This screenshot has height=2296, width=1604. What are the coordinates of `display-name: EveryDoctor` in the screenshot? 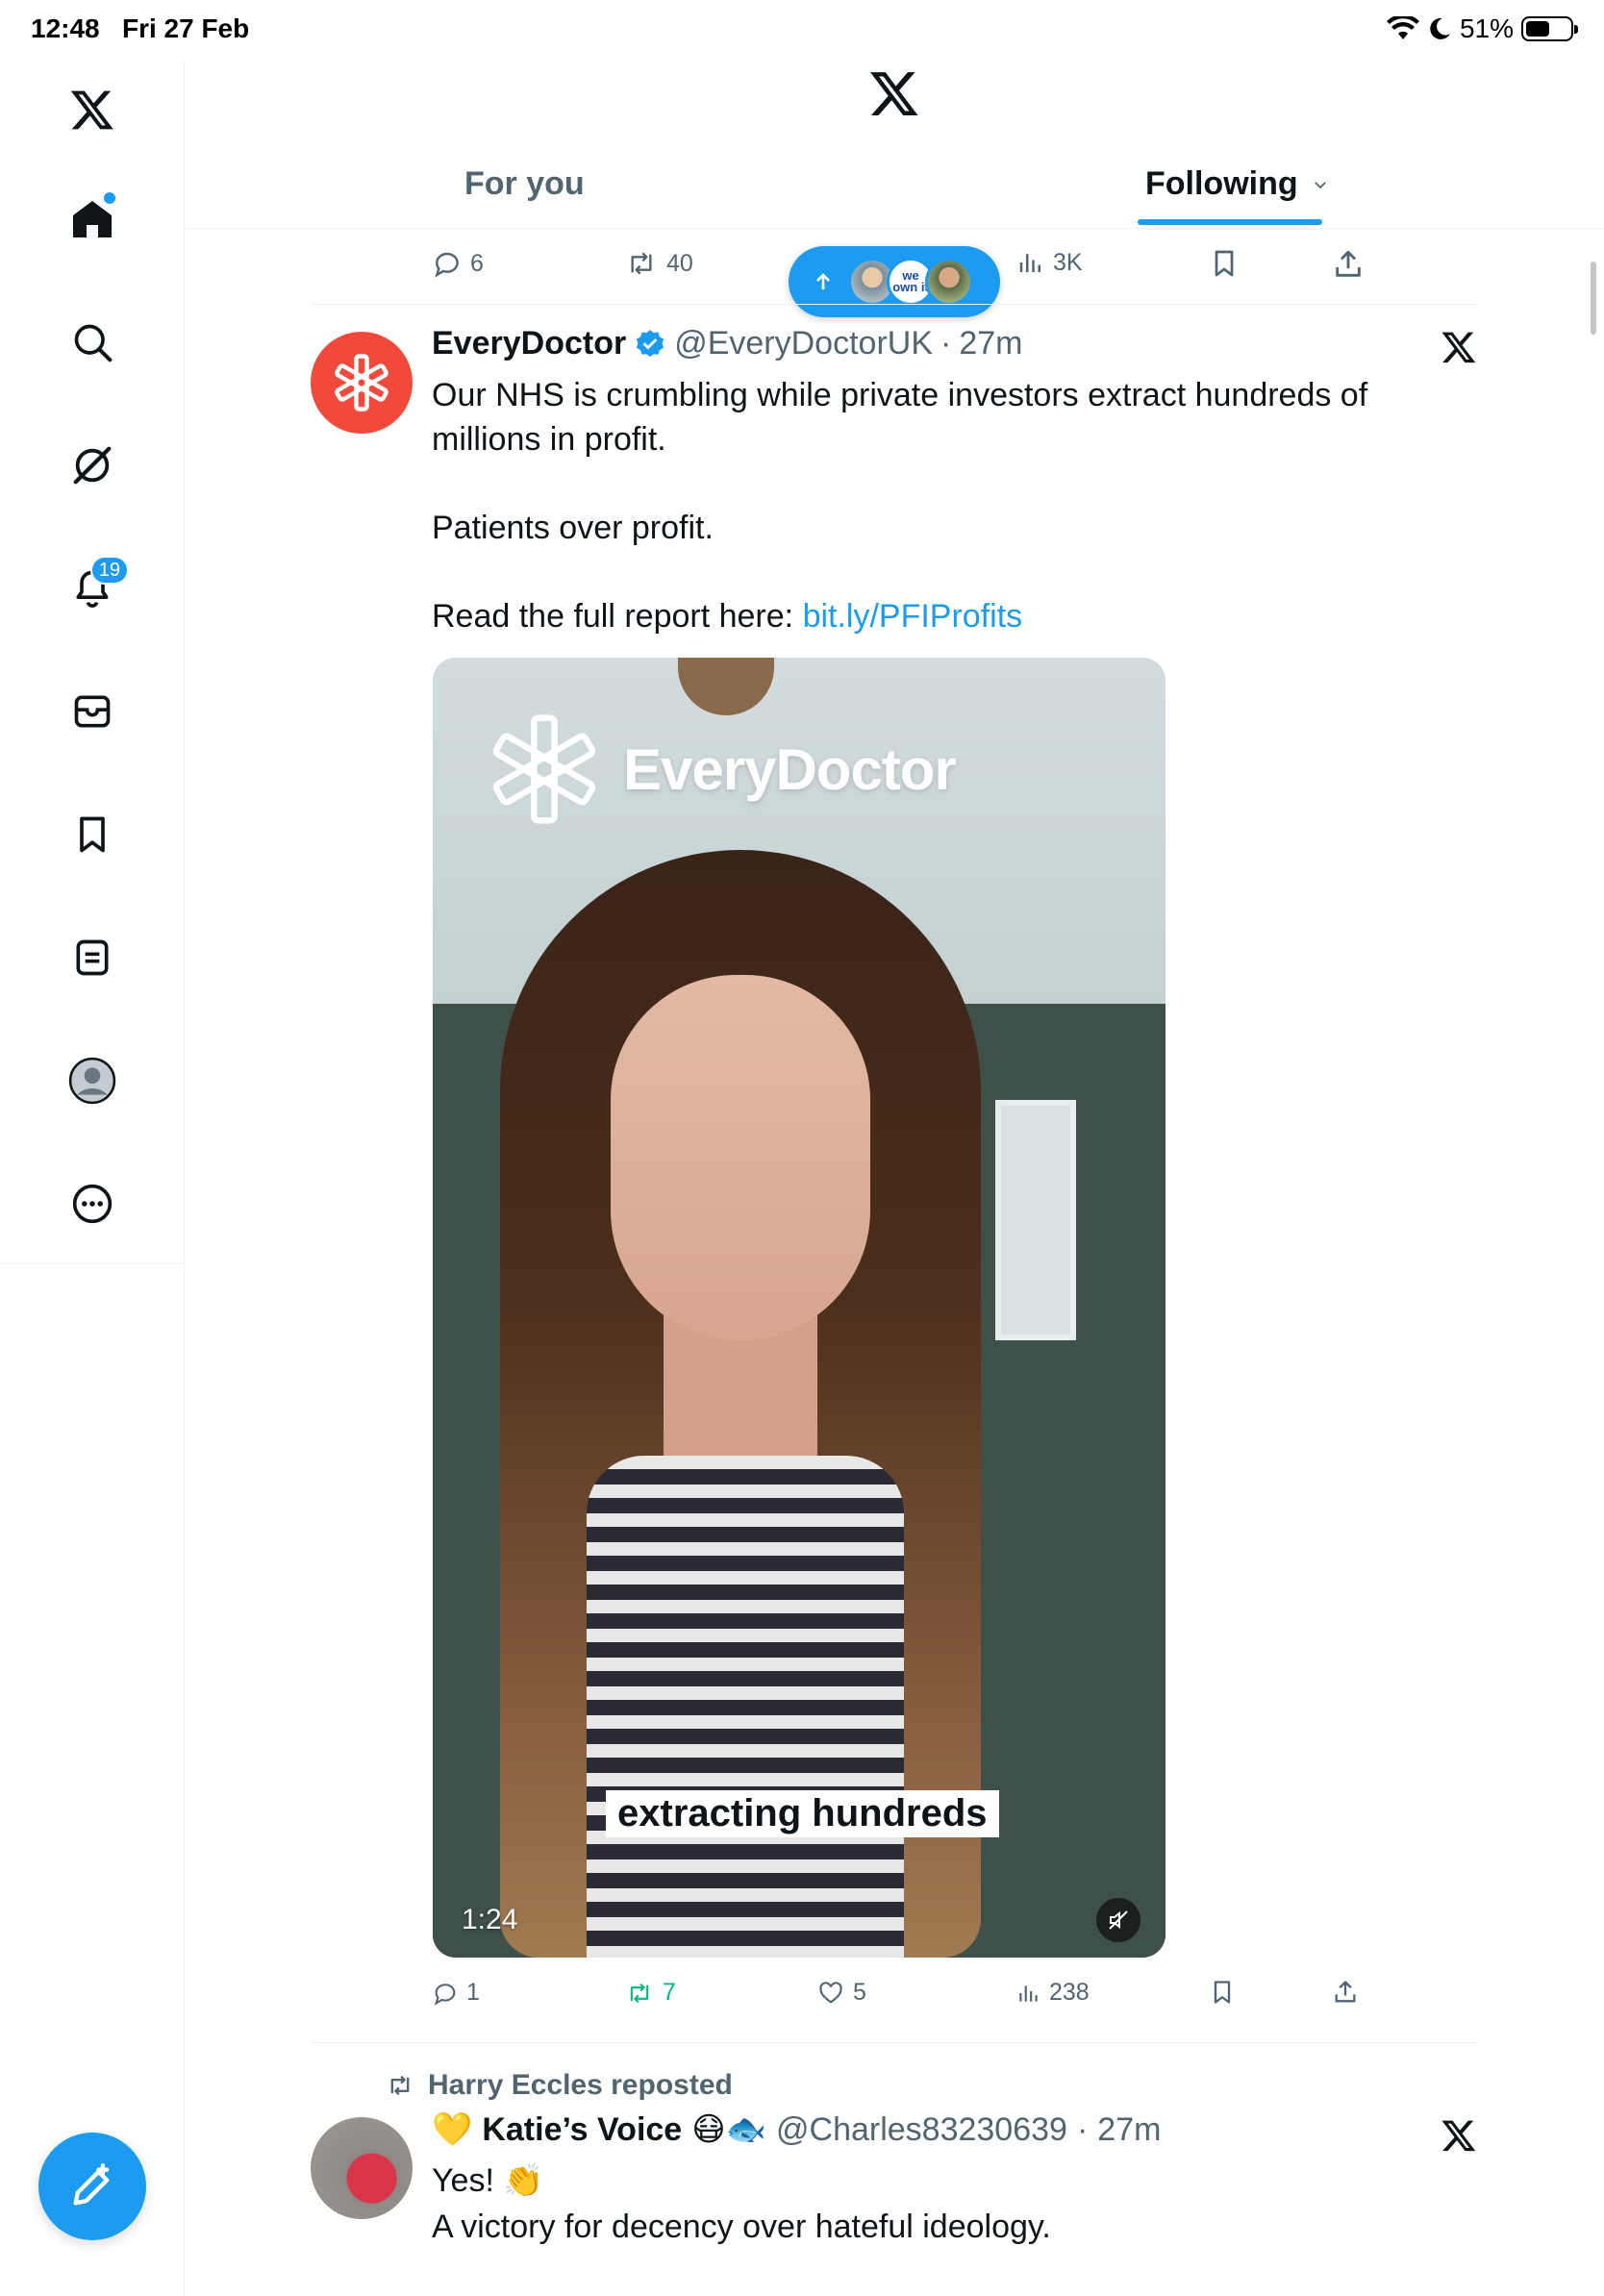 It's located at (529, 343).